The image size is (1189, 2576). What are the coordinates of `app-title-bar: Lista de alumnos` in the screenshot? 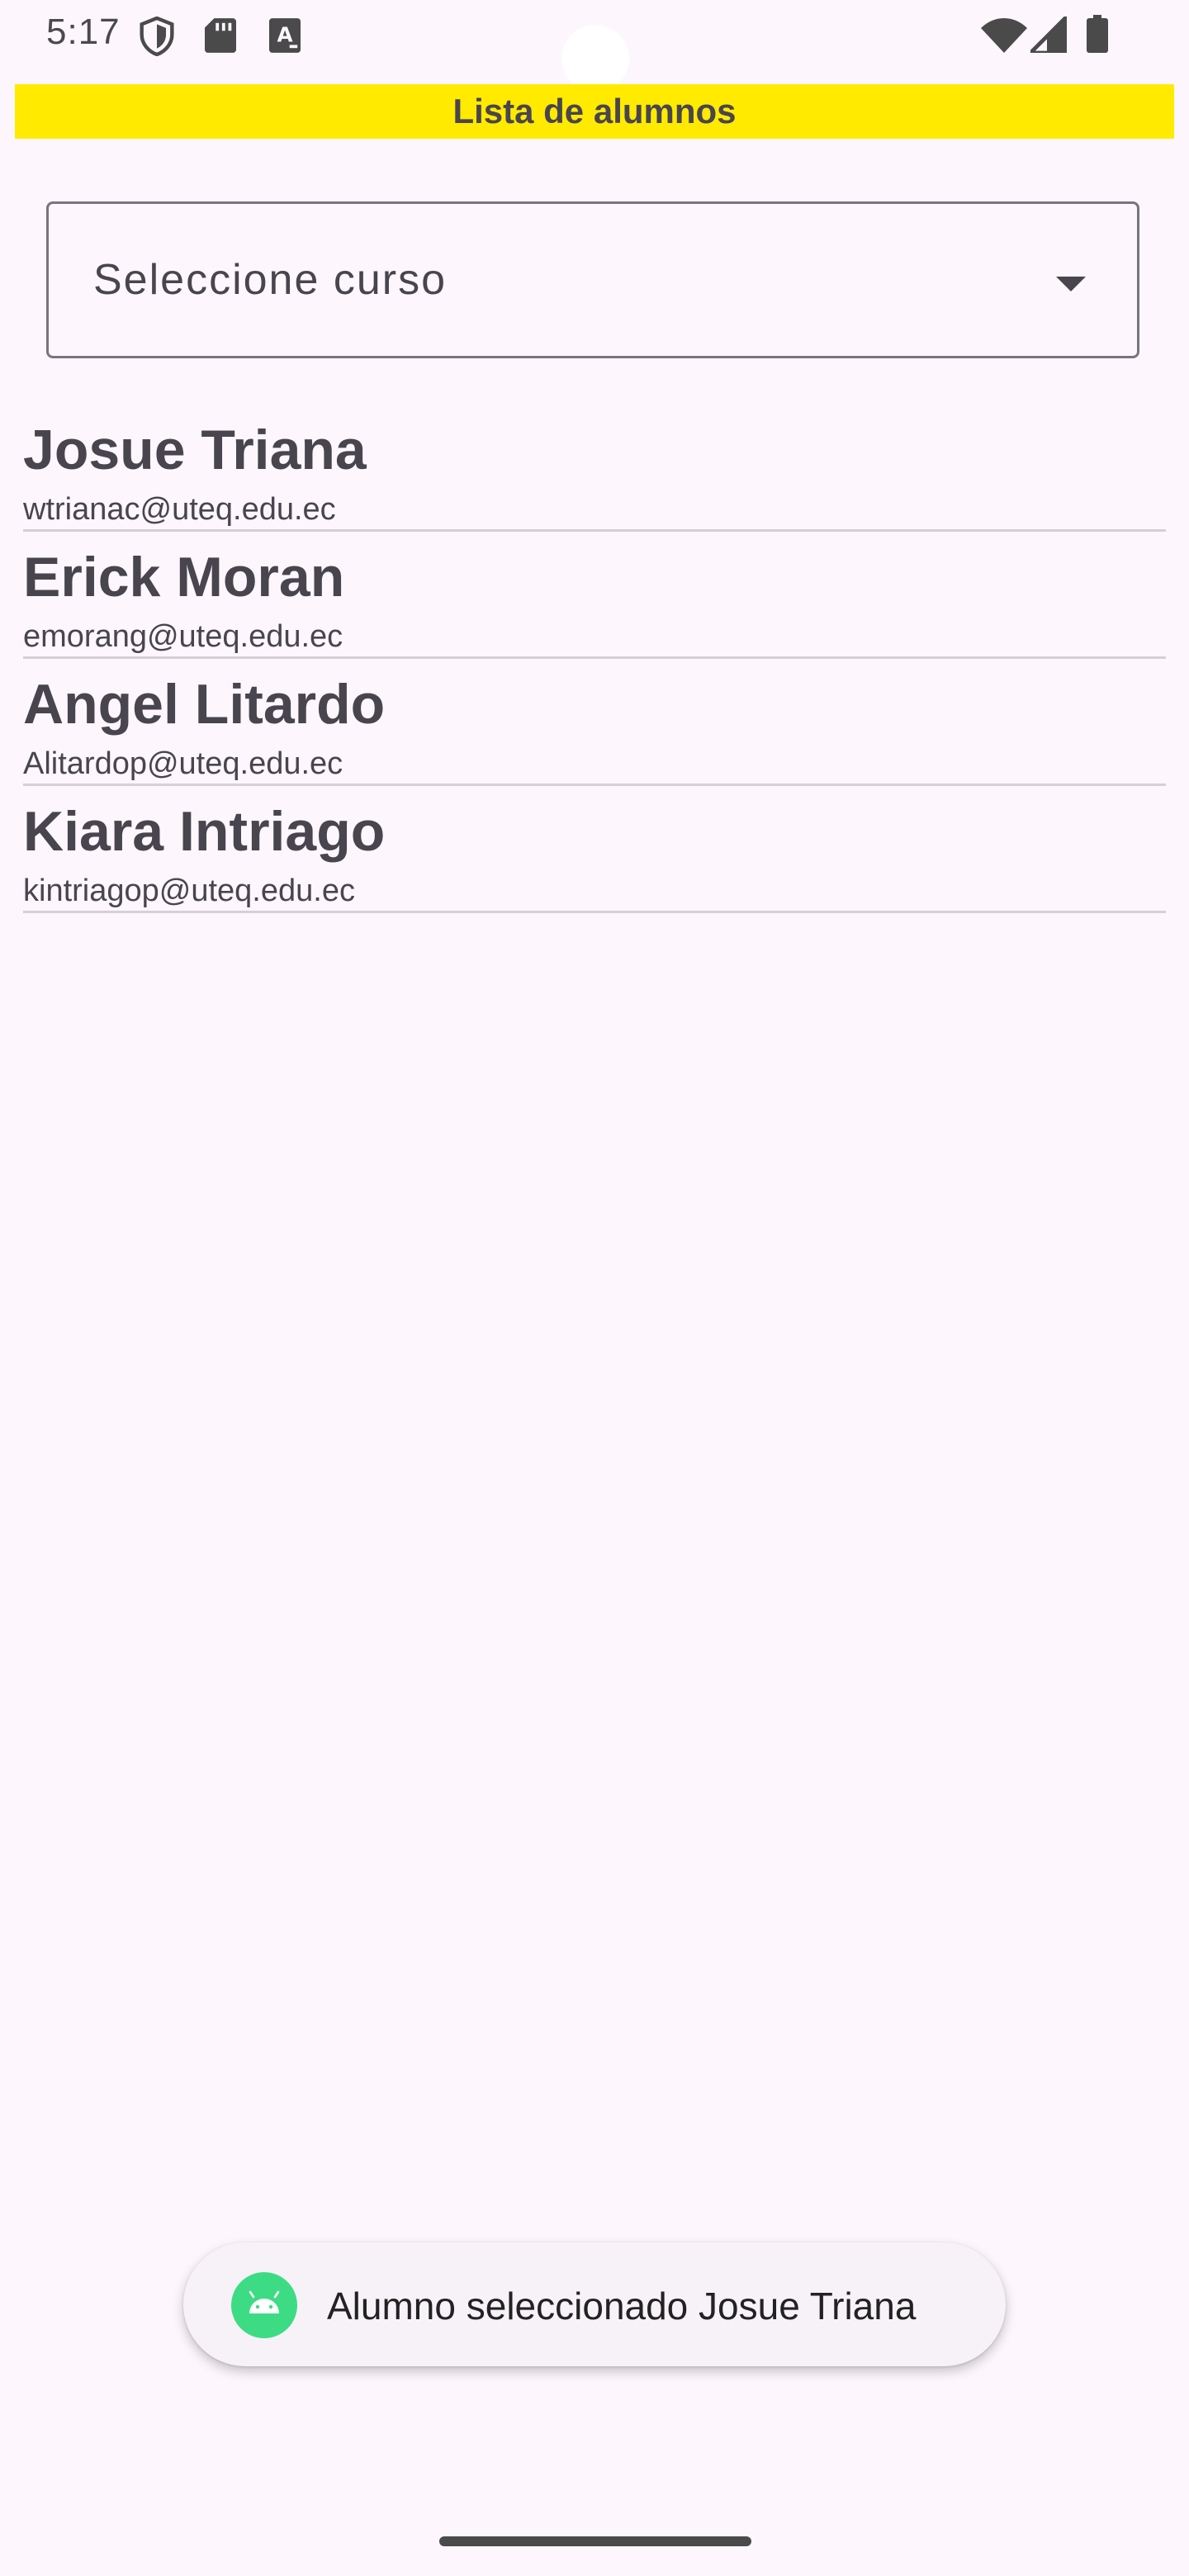 It's located at (594, 111).